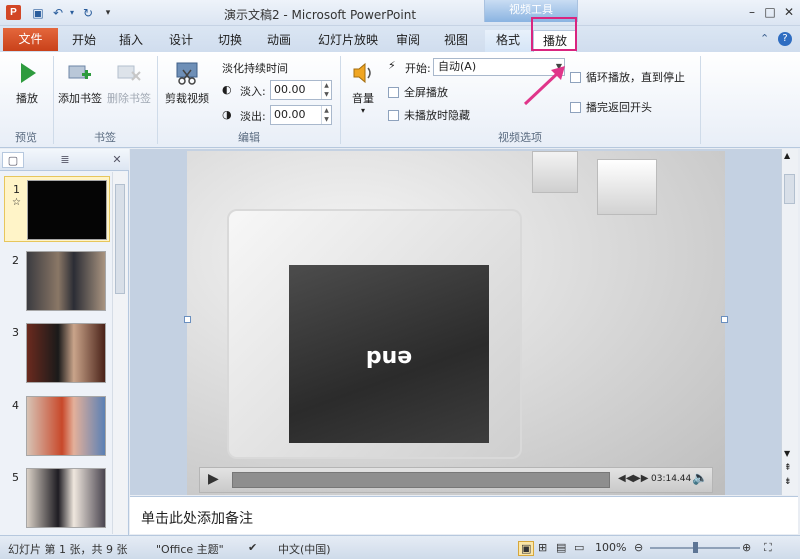  I want to click on tab-review: 审阅, so click(408, 41).